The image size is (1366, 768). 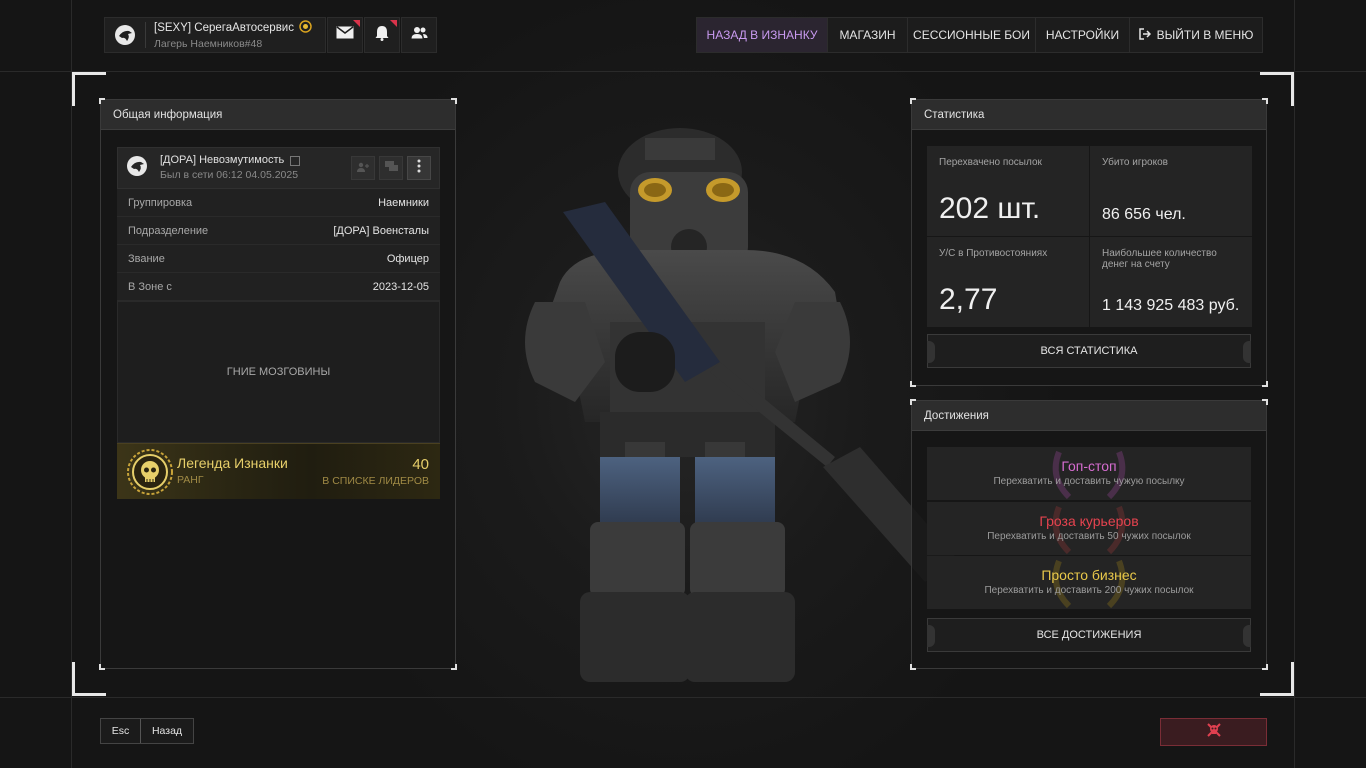 I want to click on more-options-button, so click(x=419, y=168).